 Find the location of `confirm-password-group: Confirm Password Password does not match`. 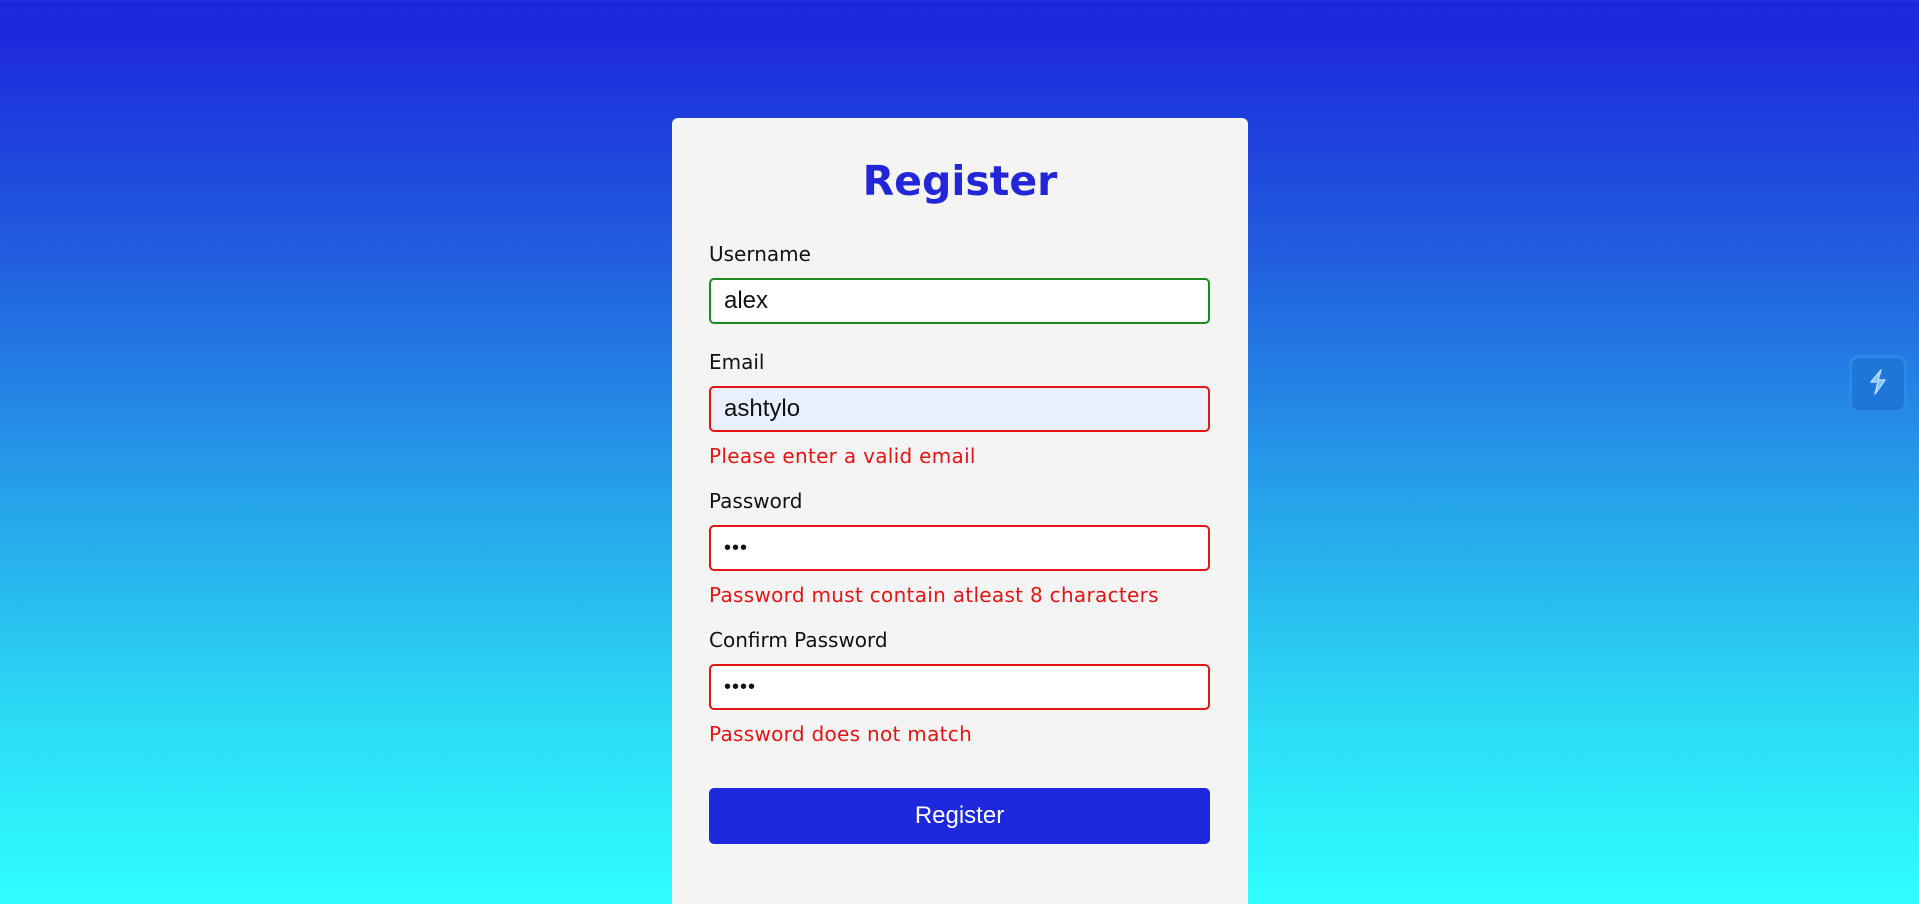

confirm-password-group: Confirm Password Password does not match is located at coordinates (959, 687).